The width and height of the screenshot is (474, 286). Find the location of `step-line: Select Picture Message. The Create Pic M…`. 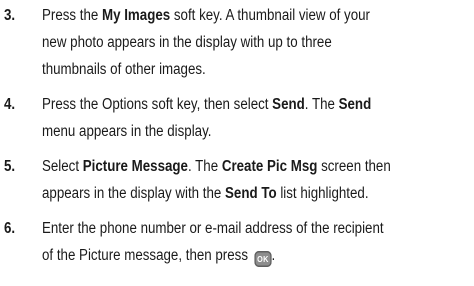

step-line: Select Picture Message. The Create Pic M… is located at coordinates (248, 166).